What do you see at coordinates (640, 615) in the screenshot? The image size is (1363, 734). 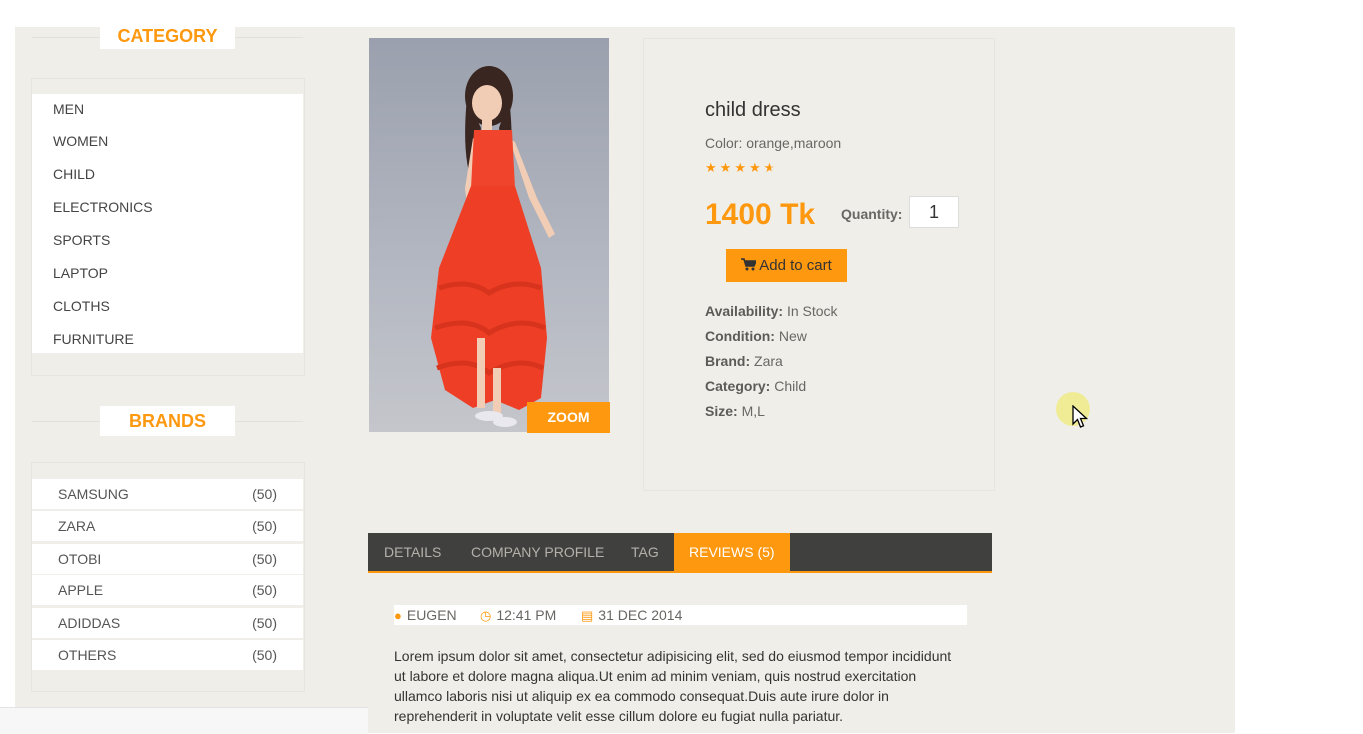 I see `review-date-value: 31 DEC 2014` at bounding box center [640, 615].